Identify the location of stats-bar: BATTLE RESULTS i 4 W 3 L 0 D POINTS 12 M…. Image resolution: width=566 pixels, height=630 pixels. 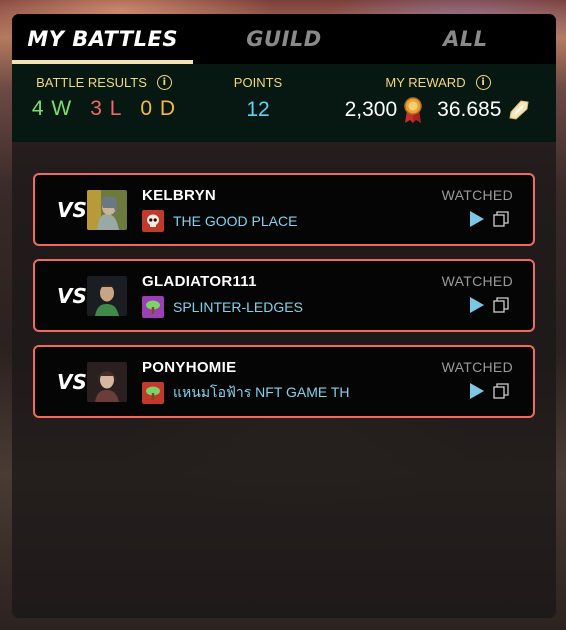
(284, 103).